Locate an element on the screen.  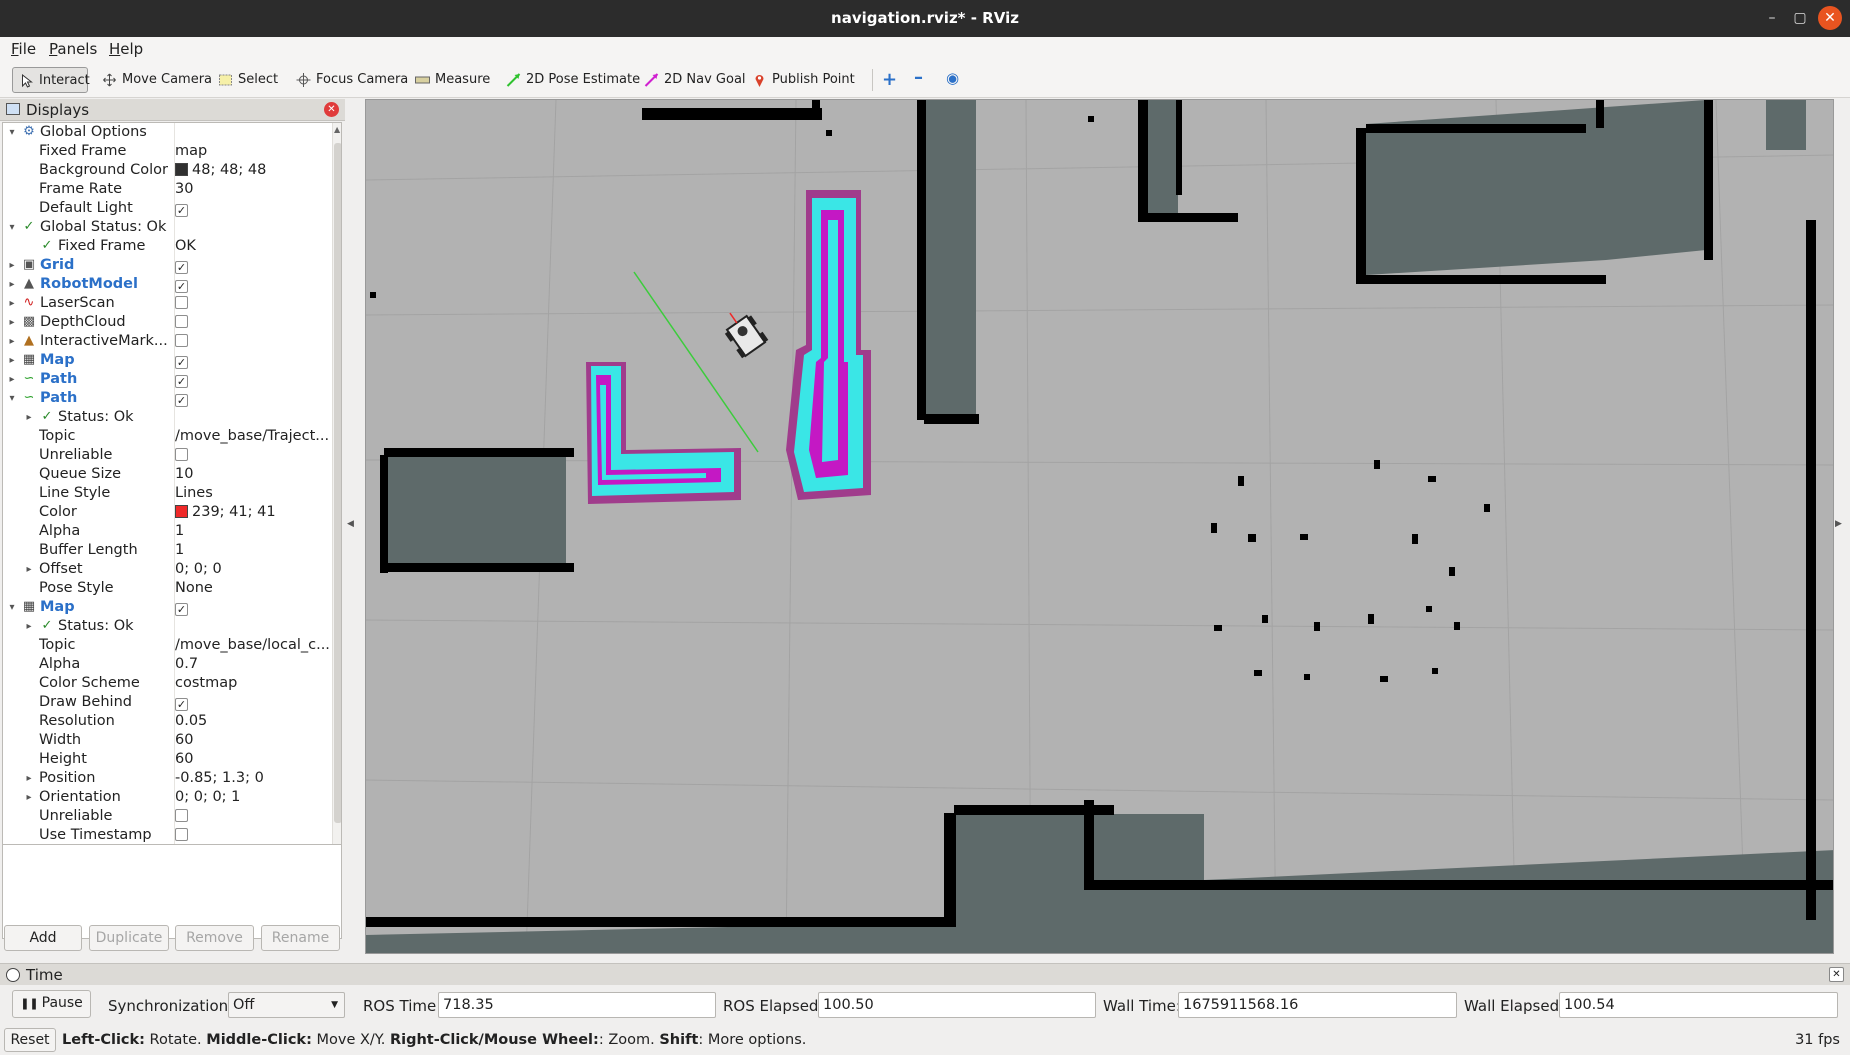
display-row-value: None is located at coordinates (252, 588).